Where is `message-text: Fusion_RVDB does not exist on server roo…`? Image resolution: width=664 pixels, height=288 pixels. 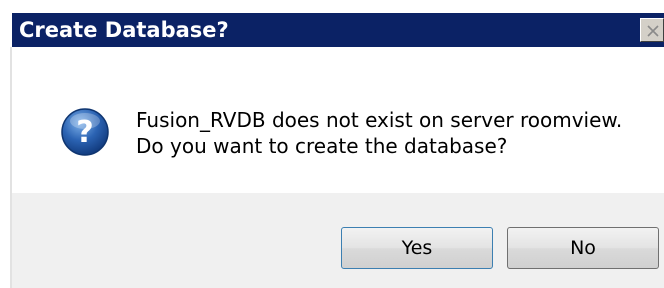
message-text: Fusion_RVDB does not exist on server roo… is located at coordinates (379, 133).